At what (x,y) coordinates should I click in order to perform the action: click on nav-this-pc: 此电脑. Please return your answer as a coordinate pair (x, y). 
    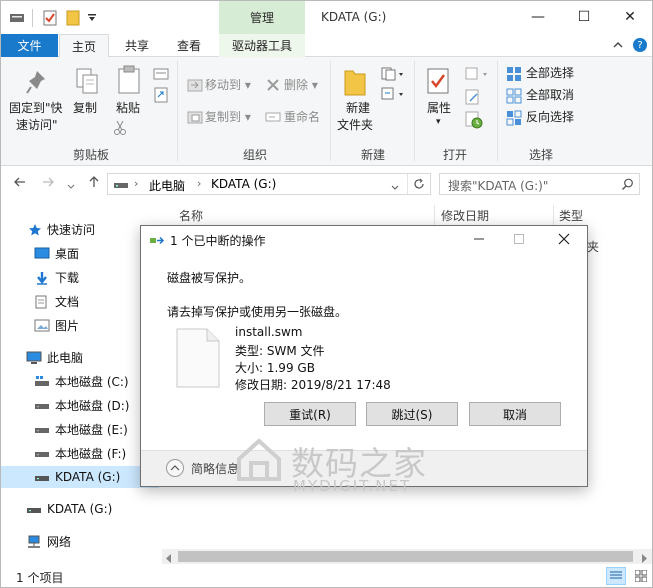
    Looking at the image, I should click on (80, 357).